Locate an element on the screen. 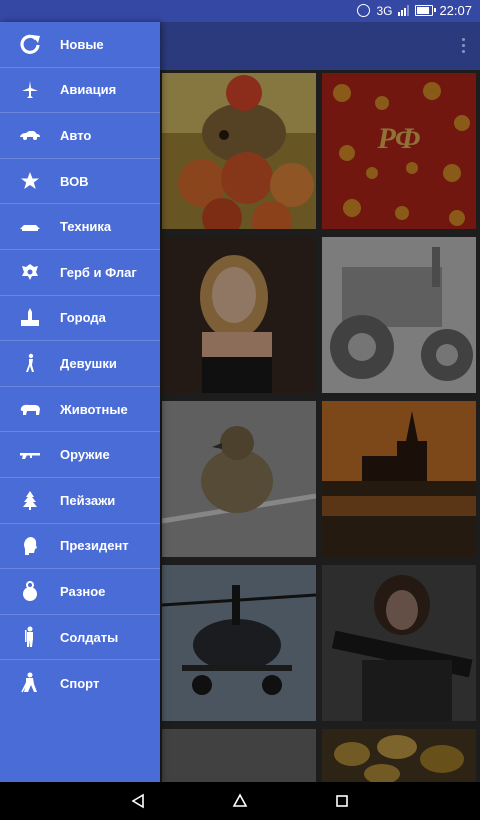 This screenshot has width=480, height=820. menu-item-aviation: Авиация is located at coordinates (80, 91).